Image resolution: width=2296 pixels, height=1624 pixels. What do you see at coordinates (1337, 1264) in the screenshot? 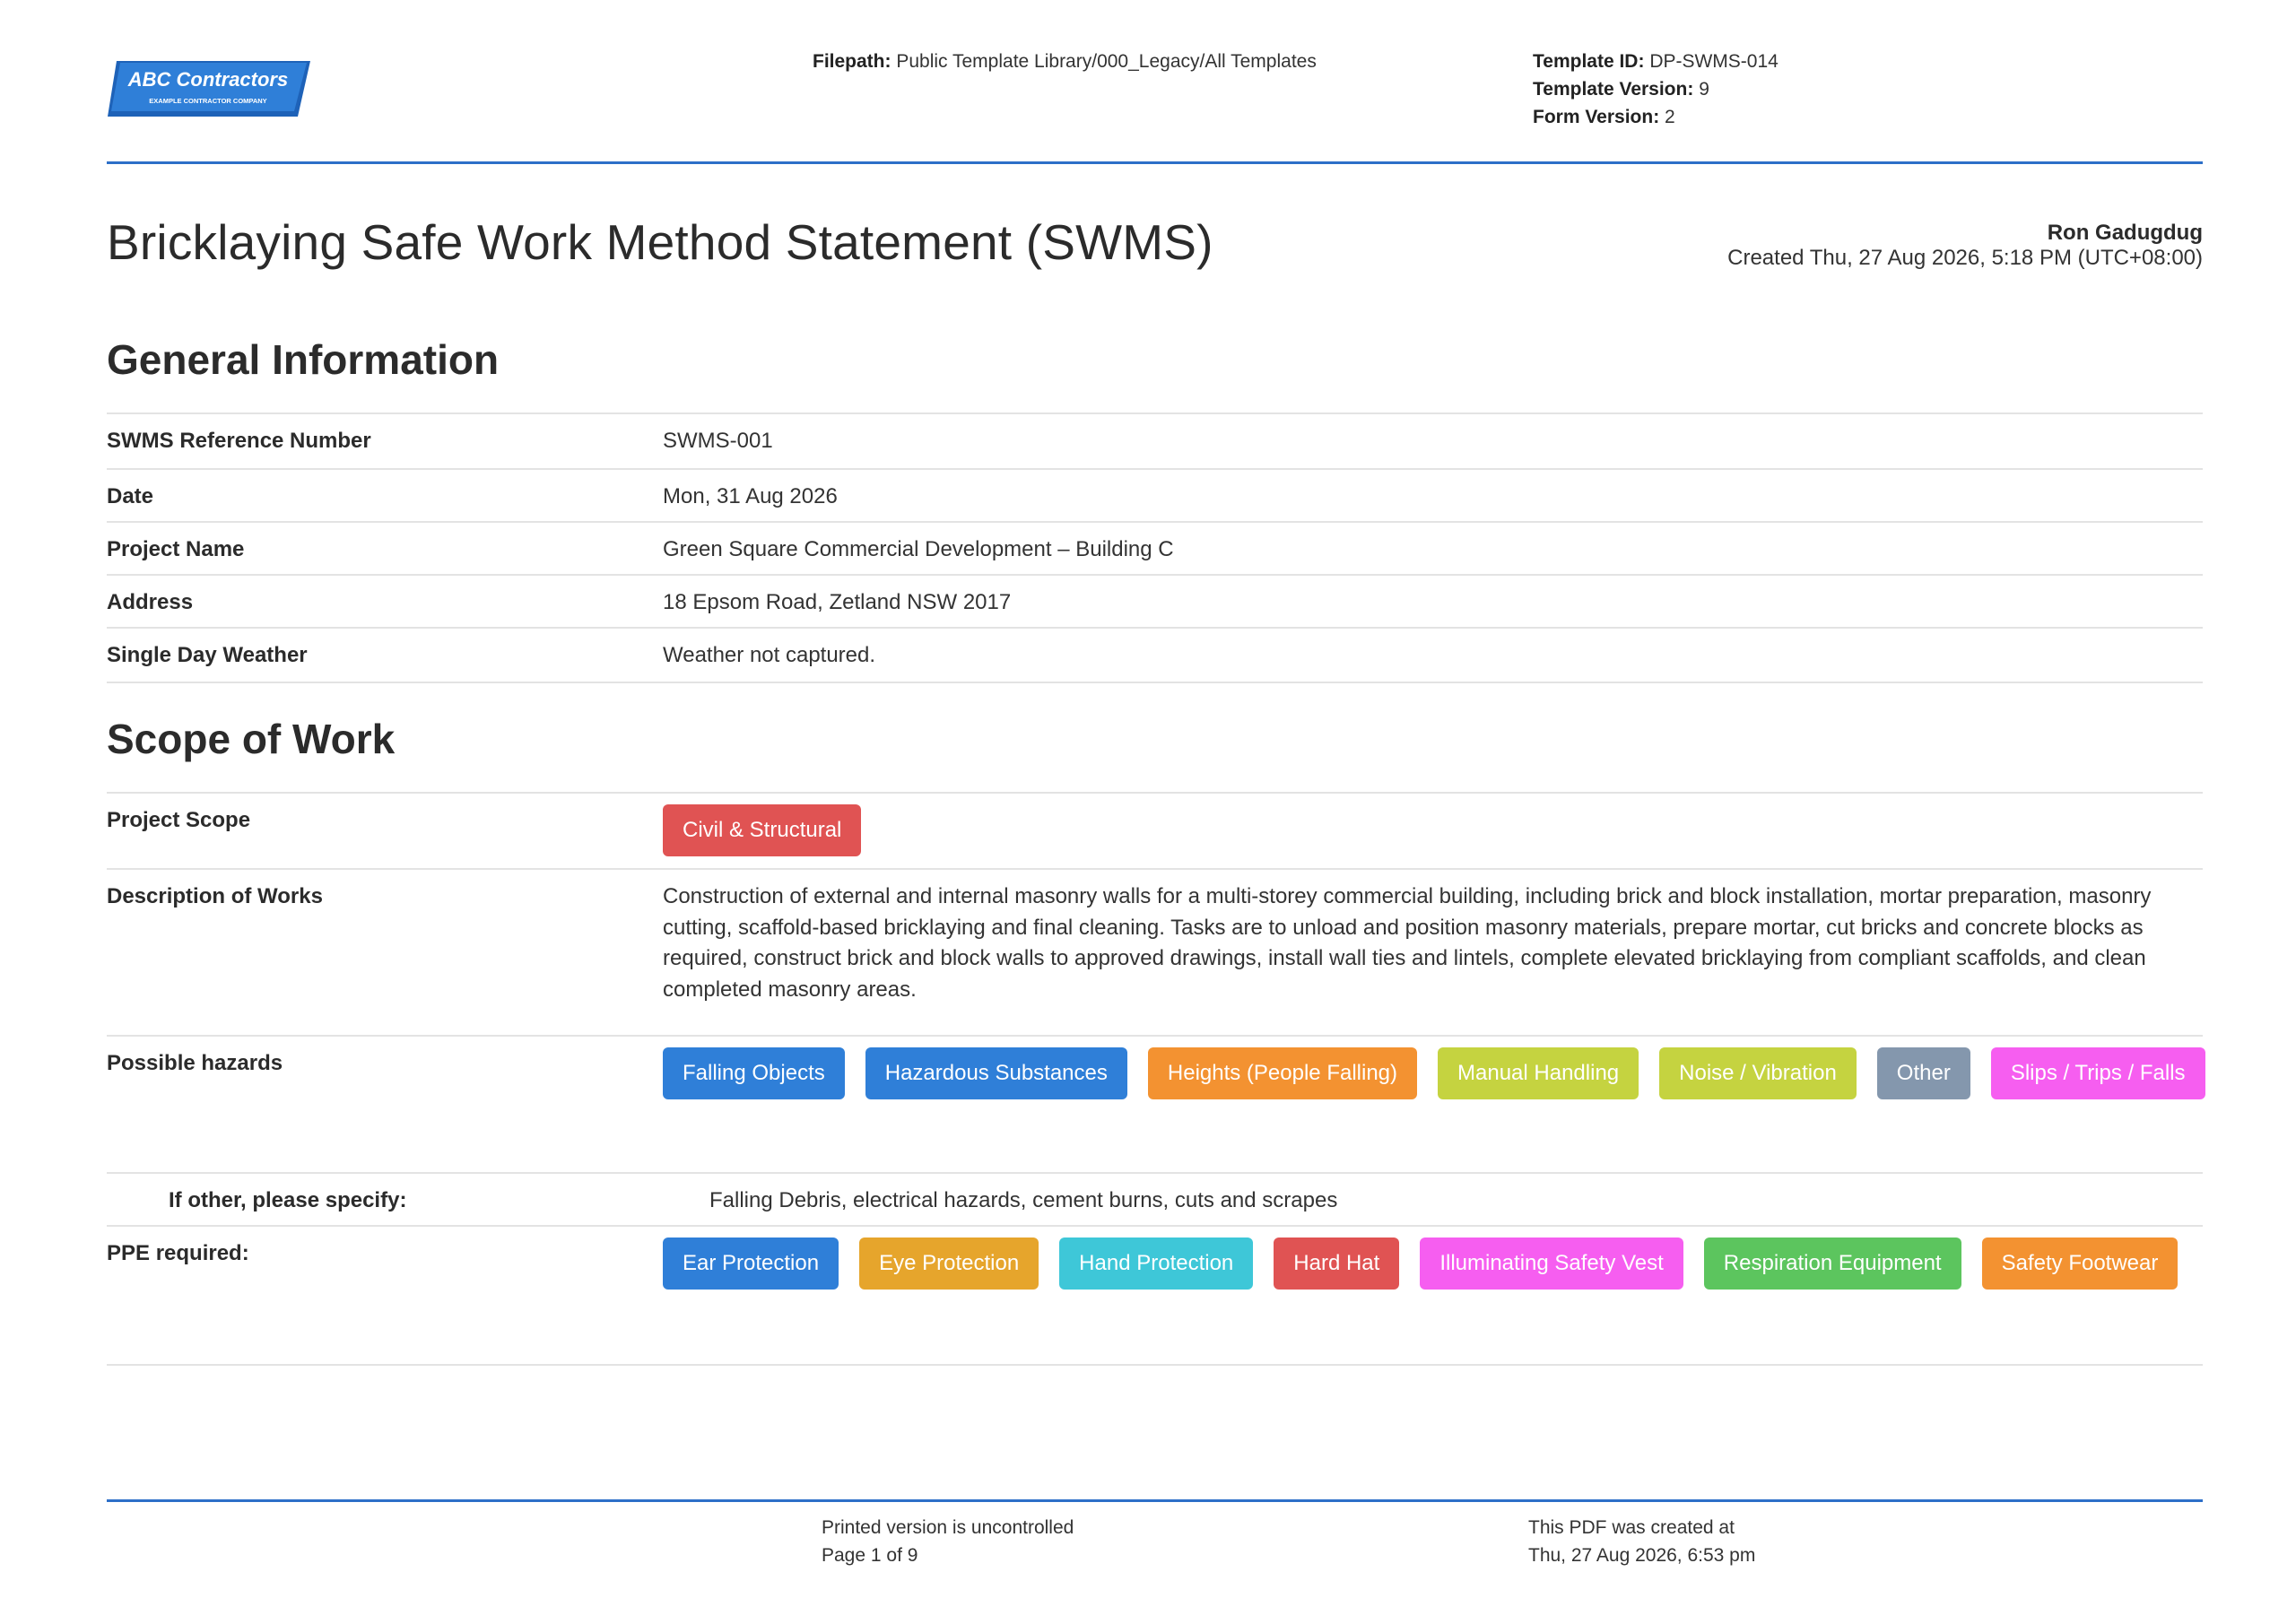
I see `tag-hard-hat: Hard Hat` at bounding box center [1337, 1264].